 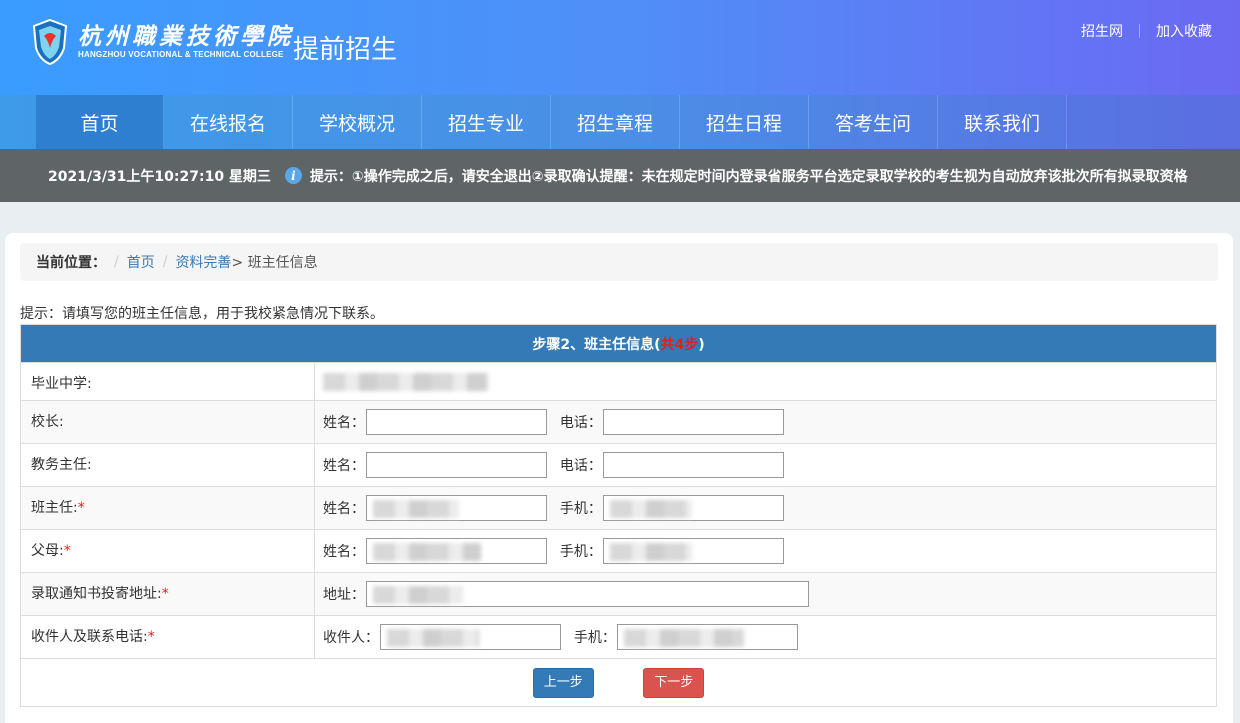 I want to click on add-favorite-link: 加入收藏, so click(x=1184, y=31).